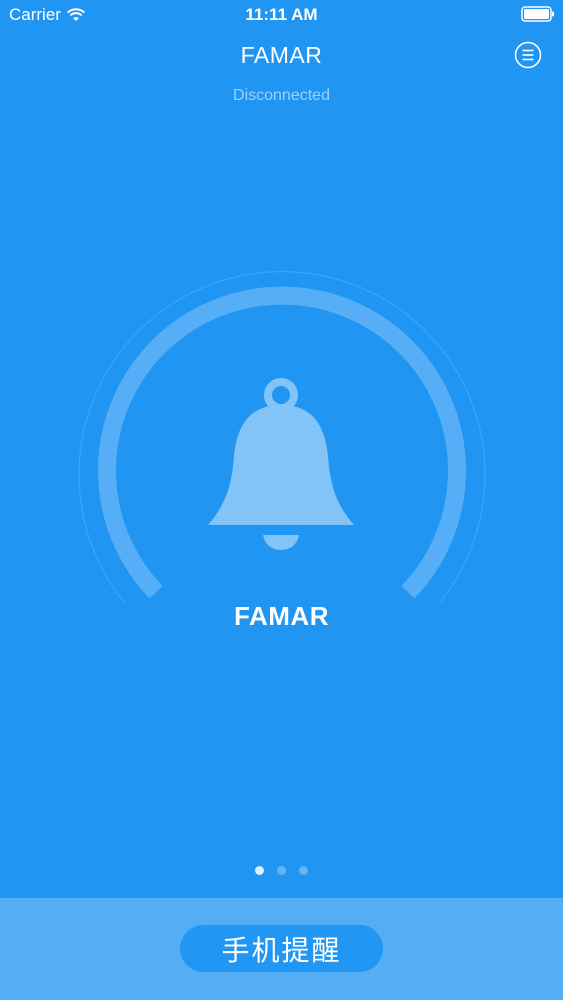  I want to click on nav-title: FAMAR, so click(281, 55).